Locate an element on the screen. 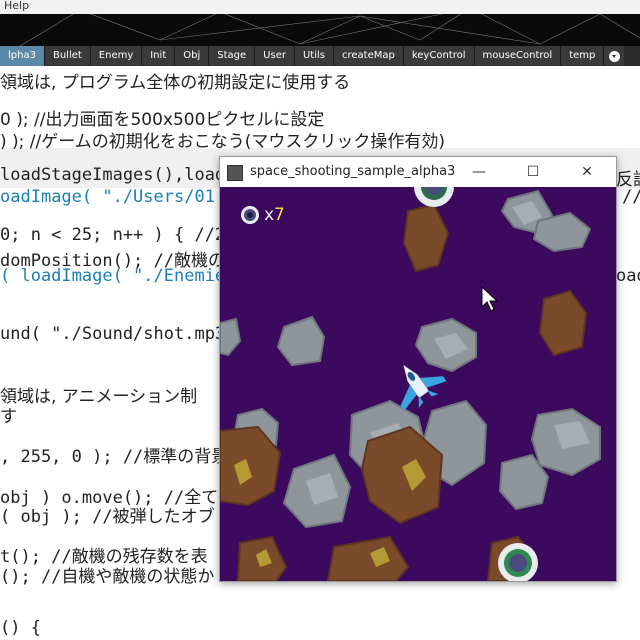 The height and width of the screenshot is (640, 640). code-line-9: und( "./Sound/shot.mp3" is located at coordinates (118, 334).